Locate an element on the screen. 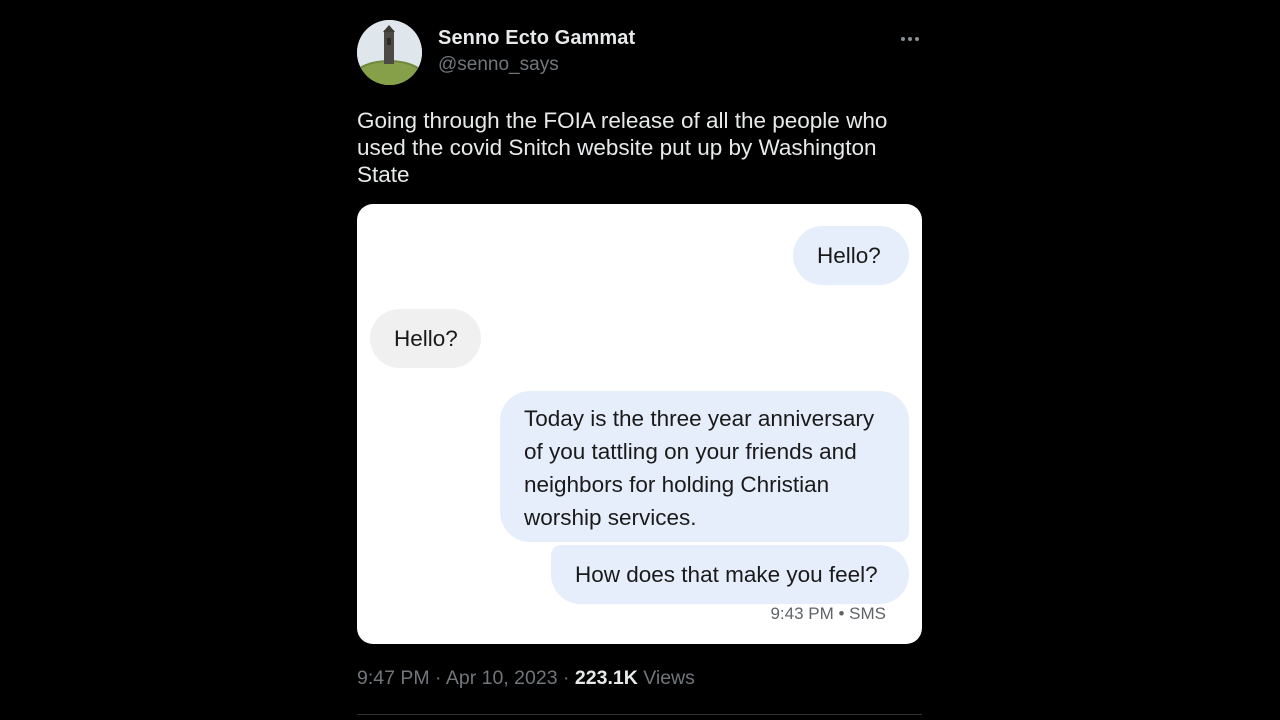 Image resolution: width=1280 pixels, height=720 pixels. more-options-icon is located at coordinates (910, 38).